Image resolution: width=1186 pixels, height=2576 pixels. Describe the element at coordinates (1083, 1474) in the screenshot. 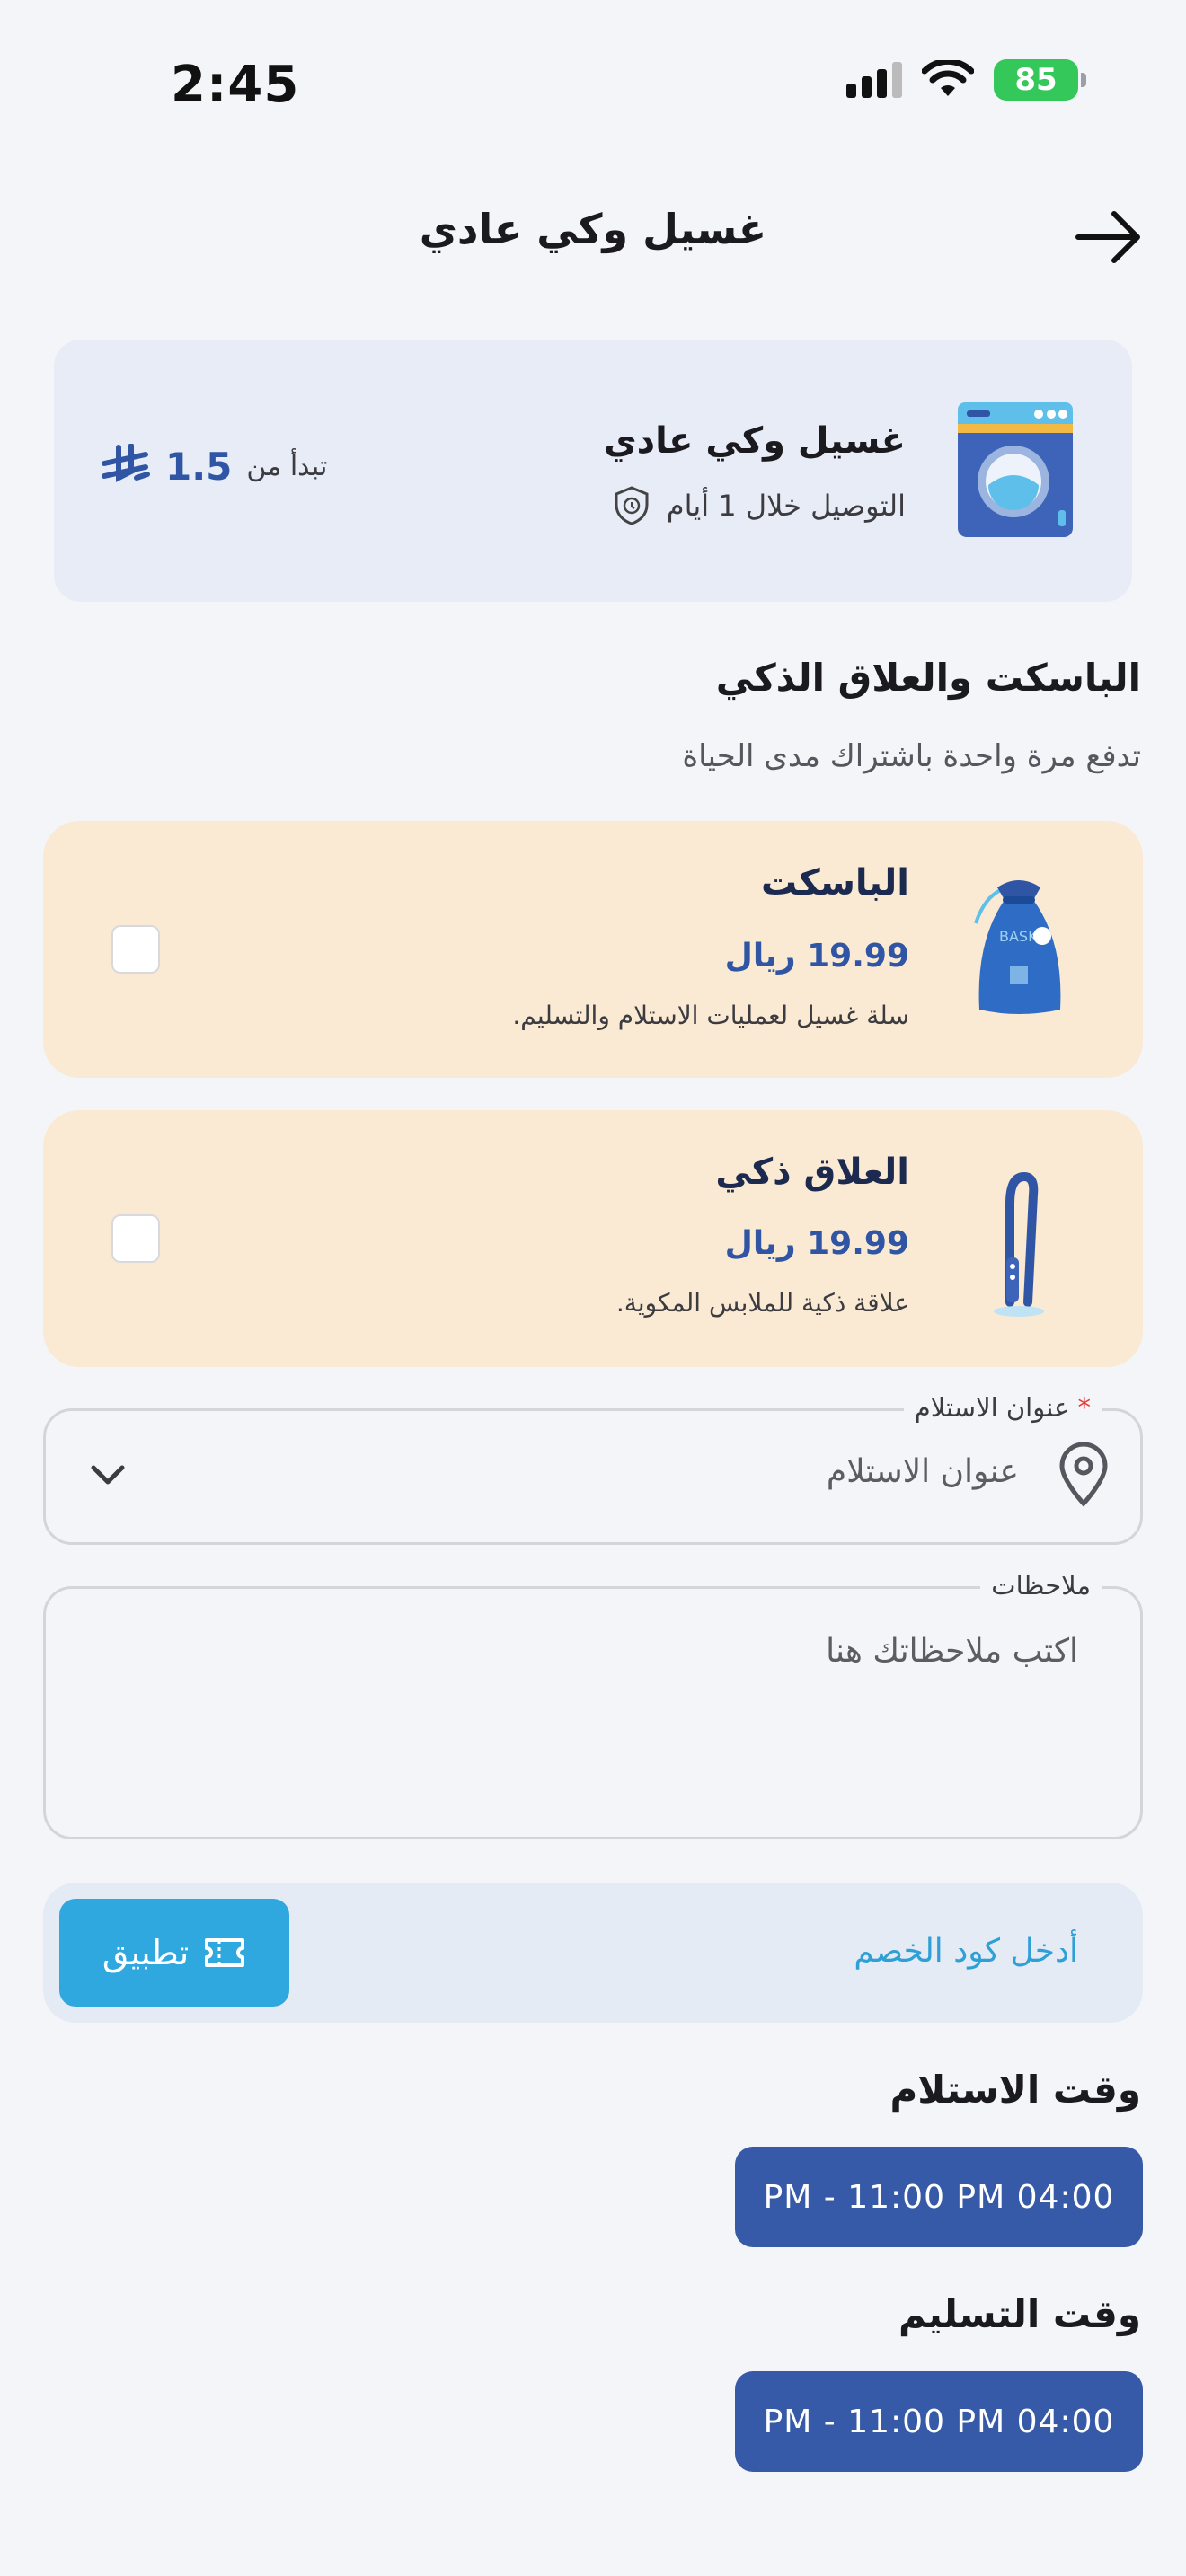

I see `location-pin-icon` at that location.